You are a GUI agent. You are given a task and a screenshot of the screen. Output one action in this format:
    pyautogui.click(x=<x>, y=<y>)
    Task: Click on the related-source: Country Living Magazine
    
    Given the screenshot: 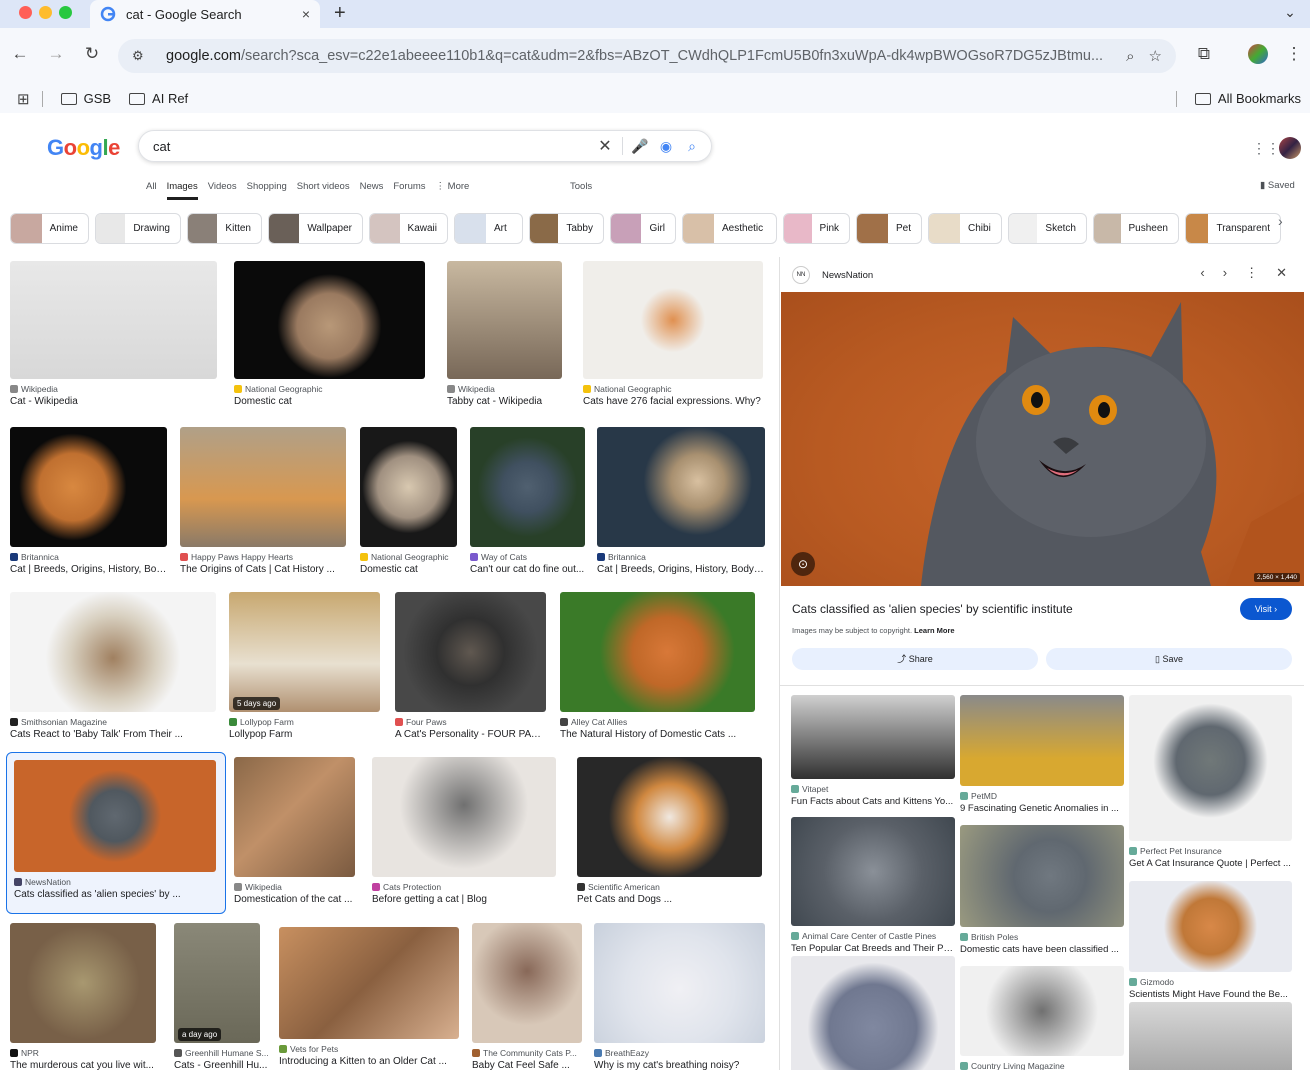 What is the action you would take?
    pyautogui.click(x=1042, y=1065)
    